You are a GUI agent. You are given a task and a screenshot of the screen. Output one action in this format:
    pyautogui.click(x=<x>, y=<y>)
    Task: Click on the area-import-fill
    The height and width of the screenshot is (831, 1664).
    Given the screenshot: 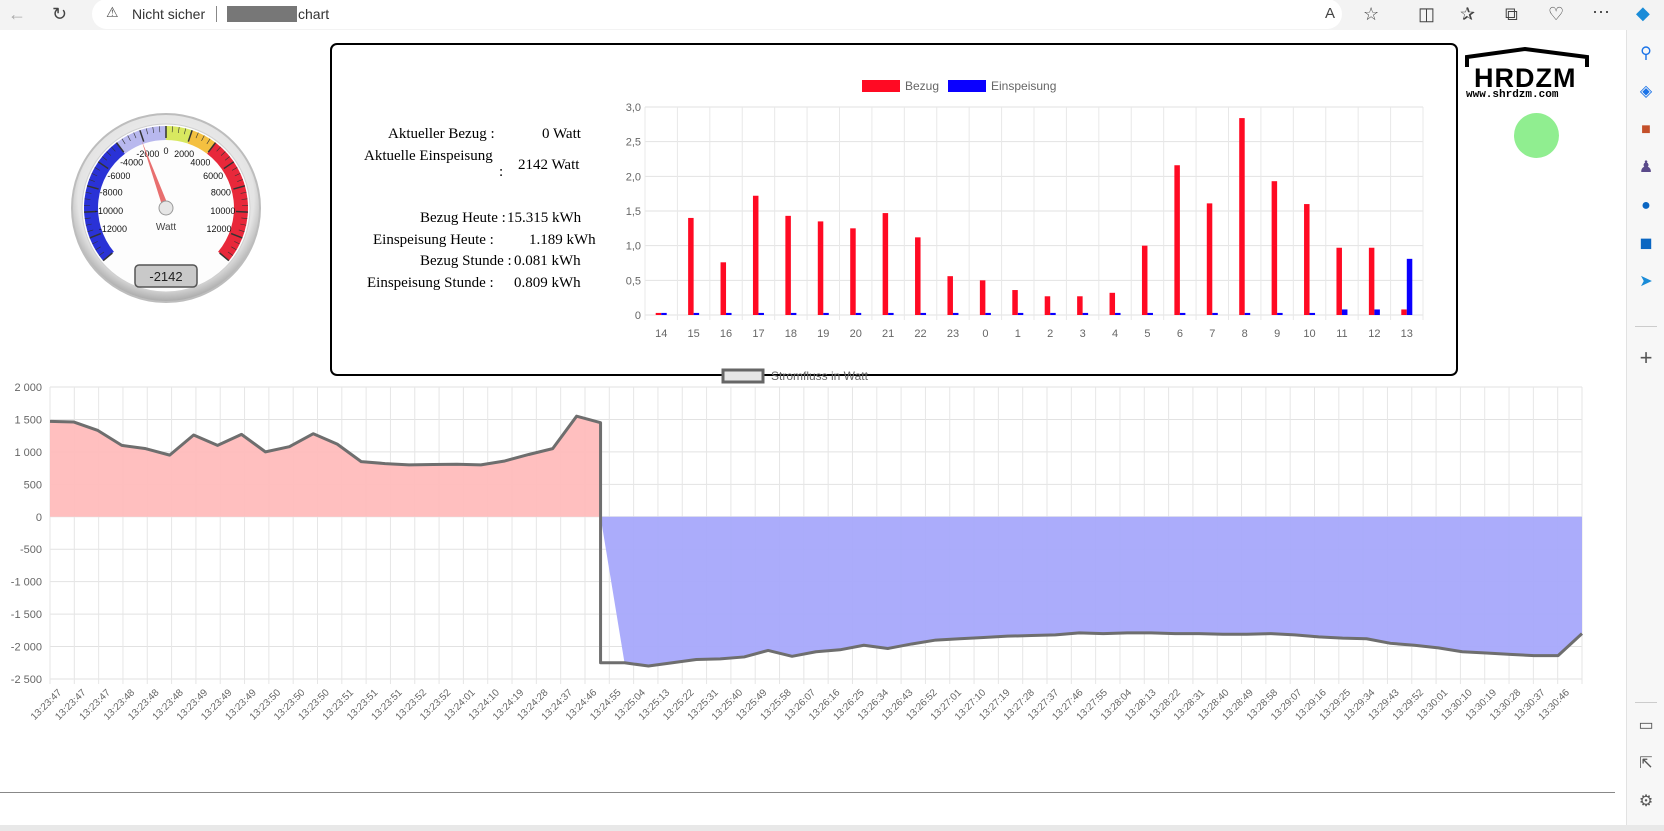 What is the action you would take?
    pyautogui.click(x=325, y=466)
    